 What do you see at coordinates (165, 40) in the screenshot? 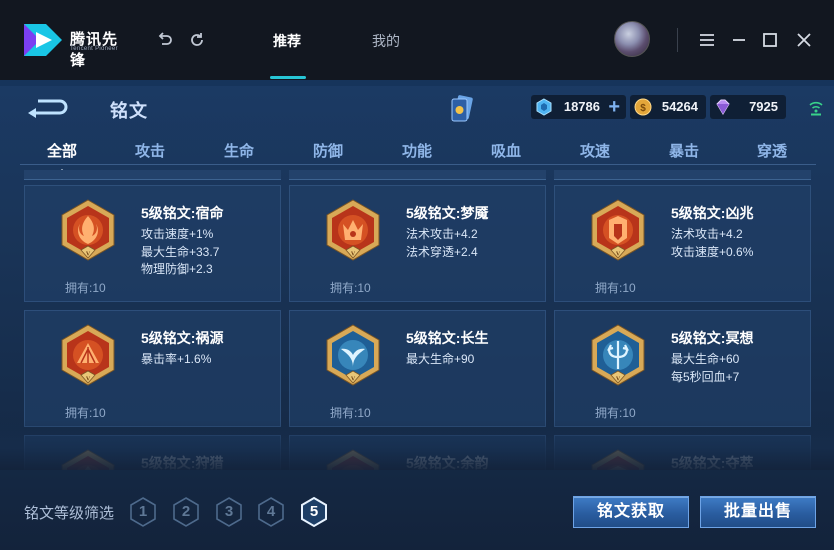
I see `undo-icon` at bounding box center [165, 40].